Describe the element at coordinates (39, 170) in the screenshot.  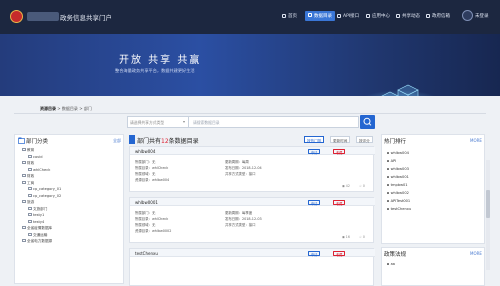
I see `tree-item: whlCheck` at that location.